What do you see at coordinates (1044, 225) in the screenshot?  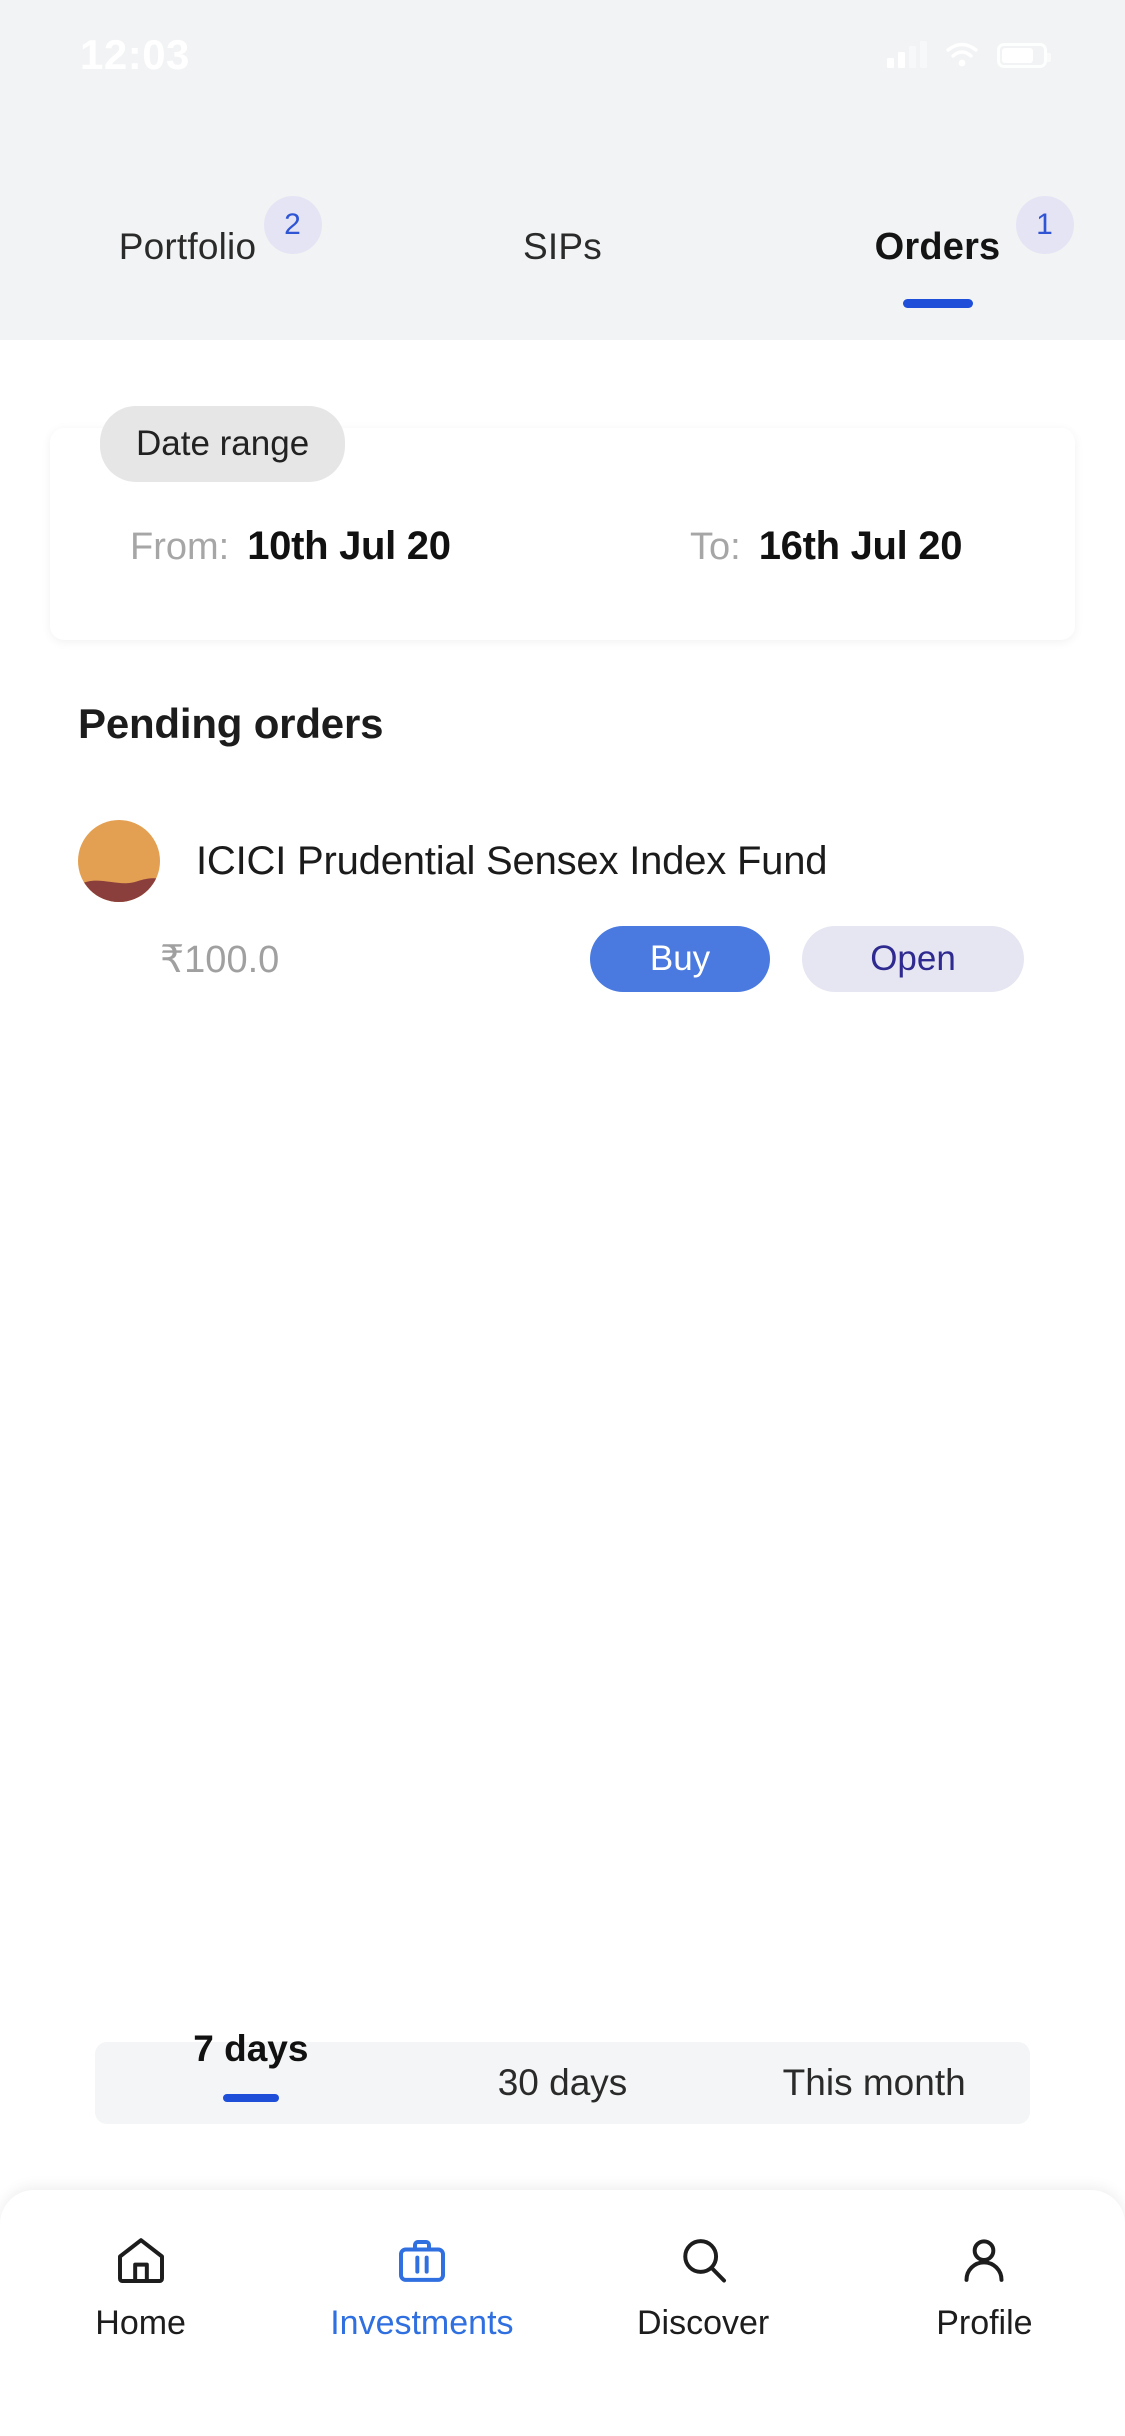 I see `tab-orders-badge: 1` at bounding box center [1044, 225].